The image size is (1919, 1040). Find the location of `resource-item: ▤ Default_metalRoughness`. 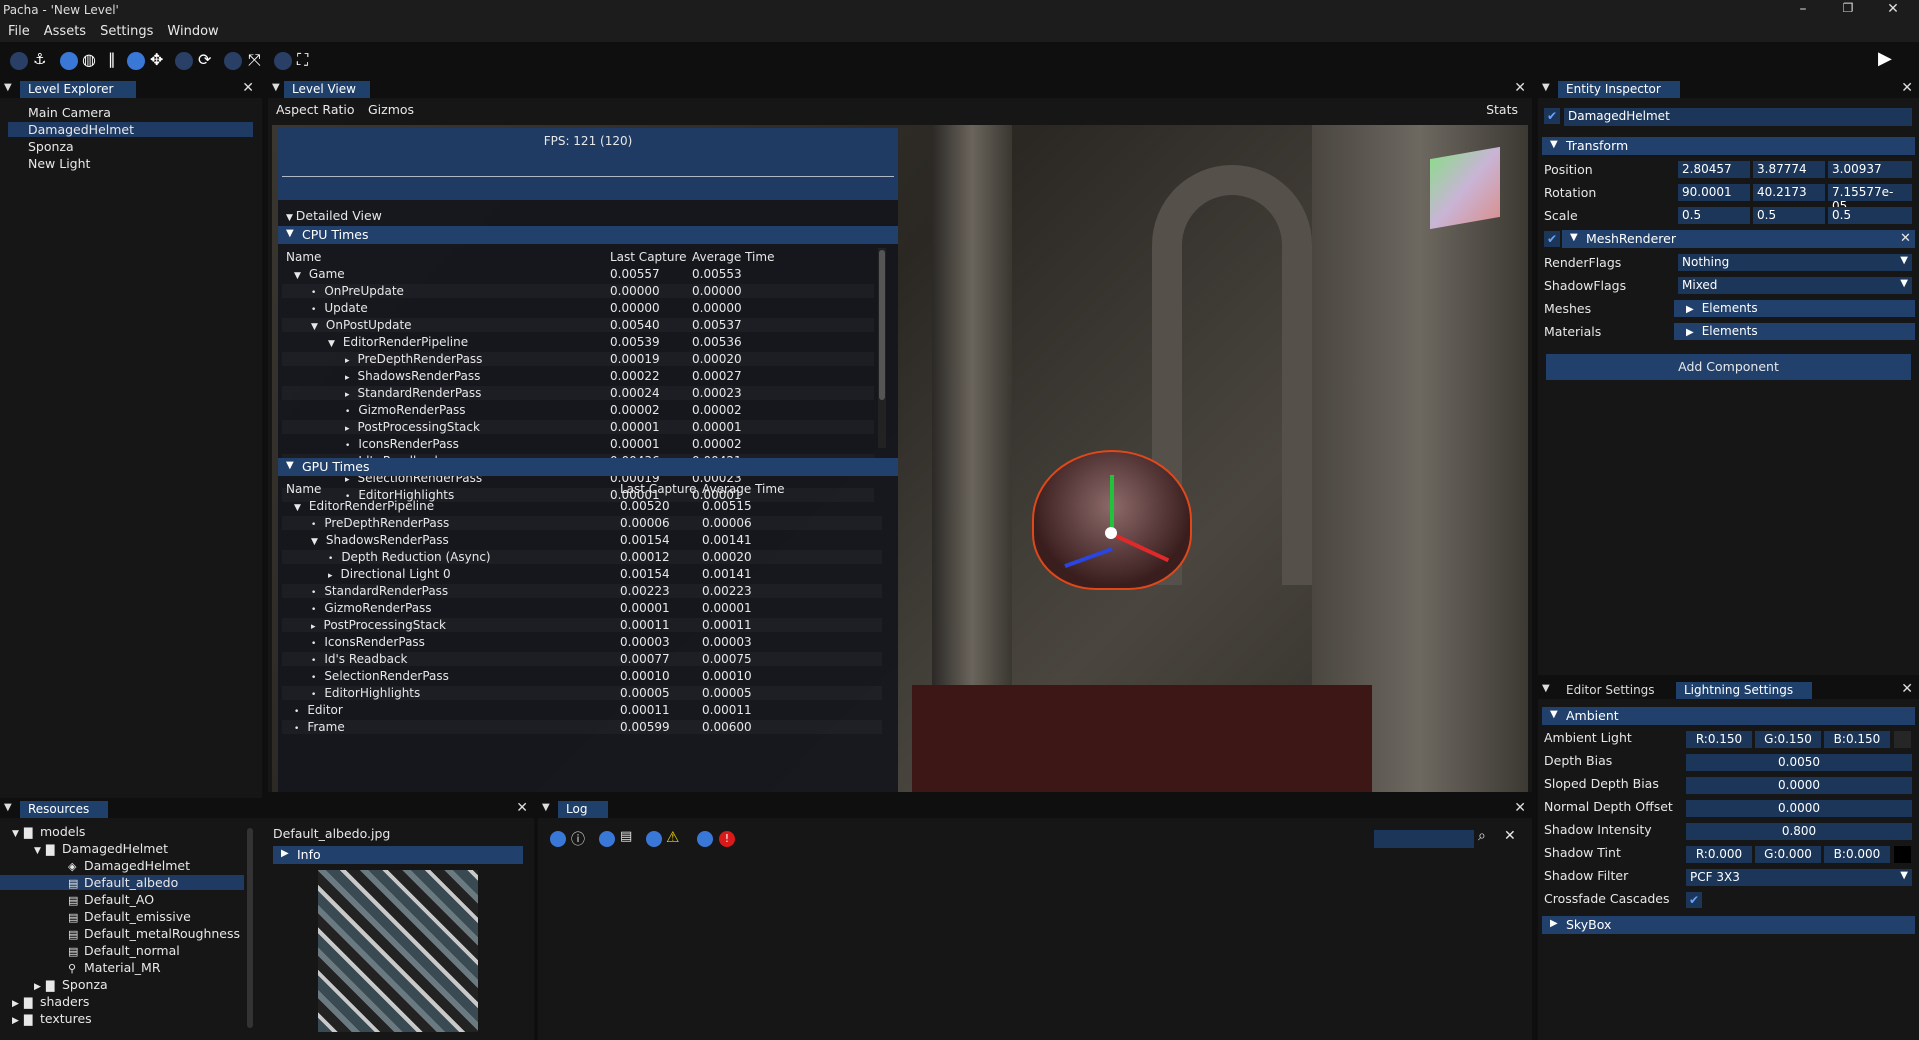

resource-item: ▤ Default_metalRoughness is located at coordinates (122, 933).